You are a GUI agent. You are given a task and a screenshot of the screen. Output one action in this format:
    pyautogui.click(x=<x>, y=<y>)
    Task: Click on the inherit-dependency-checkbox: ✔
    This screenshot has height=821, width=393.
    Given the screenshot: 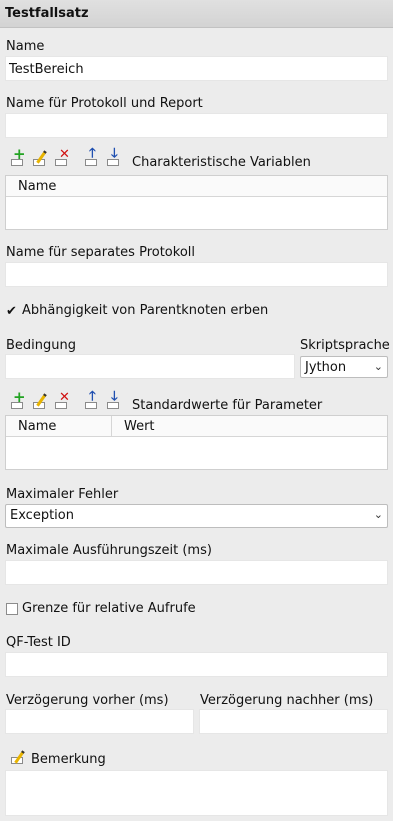 What is the action you would take?
    pyautogui.click(x=11, y=311)
    